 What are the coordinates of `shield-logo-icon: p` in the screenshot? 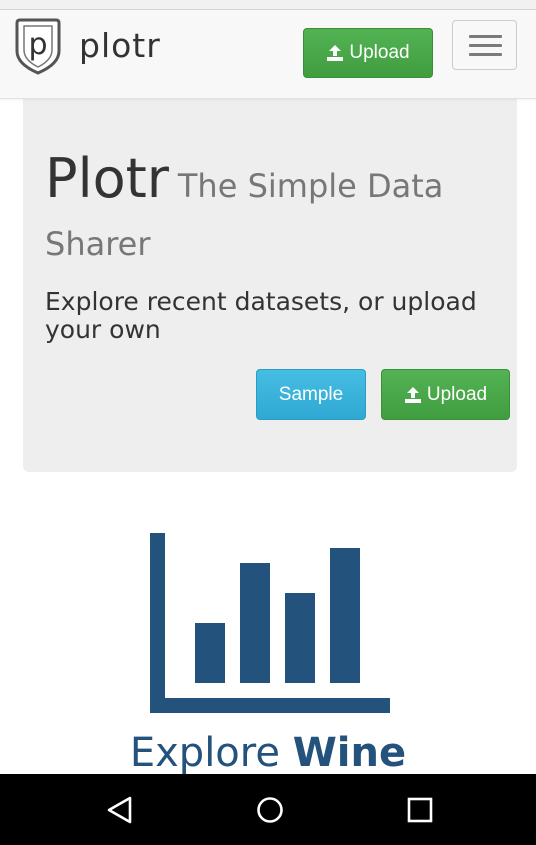 It's located at (38, 46).